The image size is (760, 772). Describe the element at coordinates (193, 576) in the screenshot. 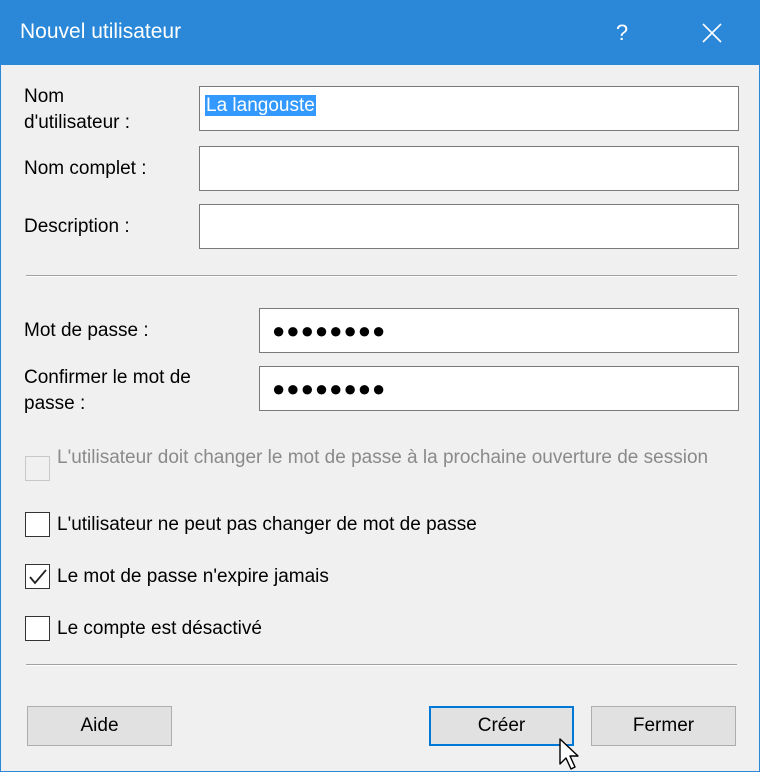

I see `password-never-expires-label: Le mot de passe n'expire jamais` at that location.